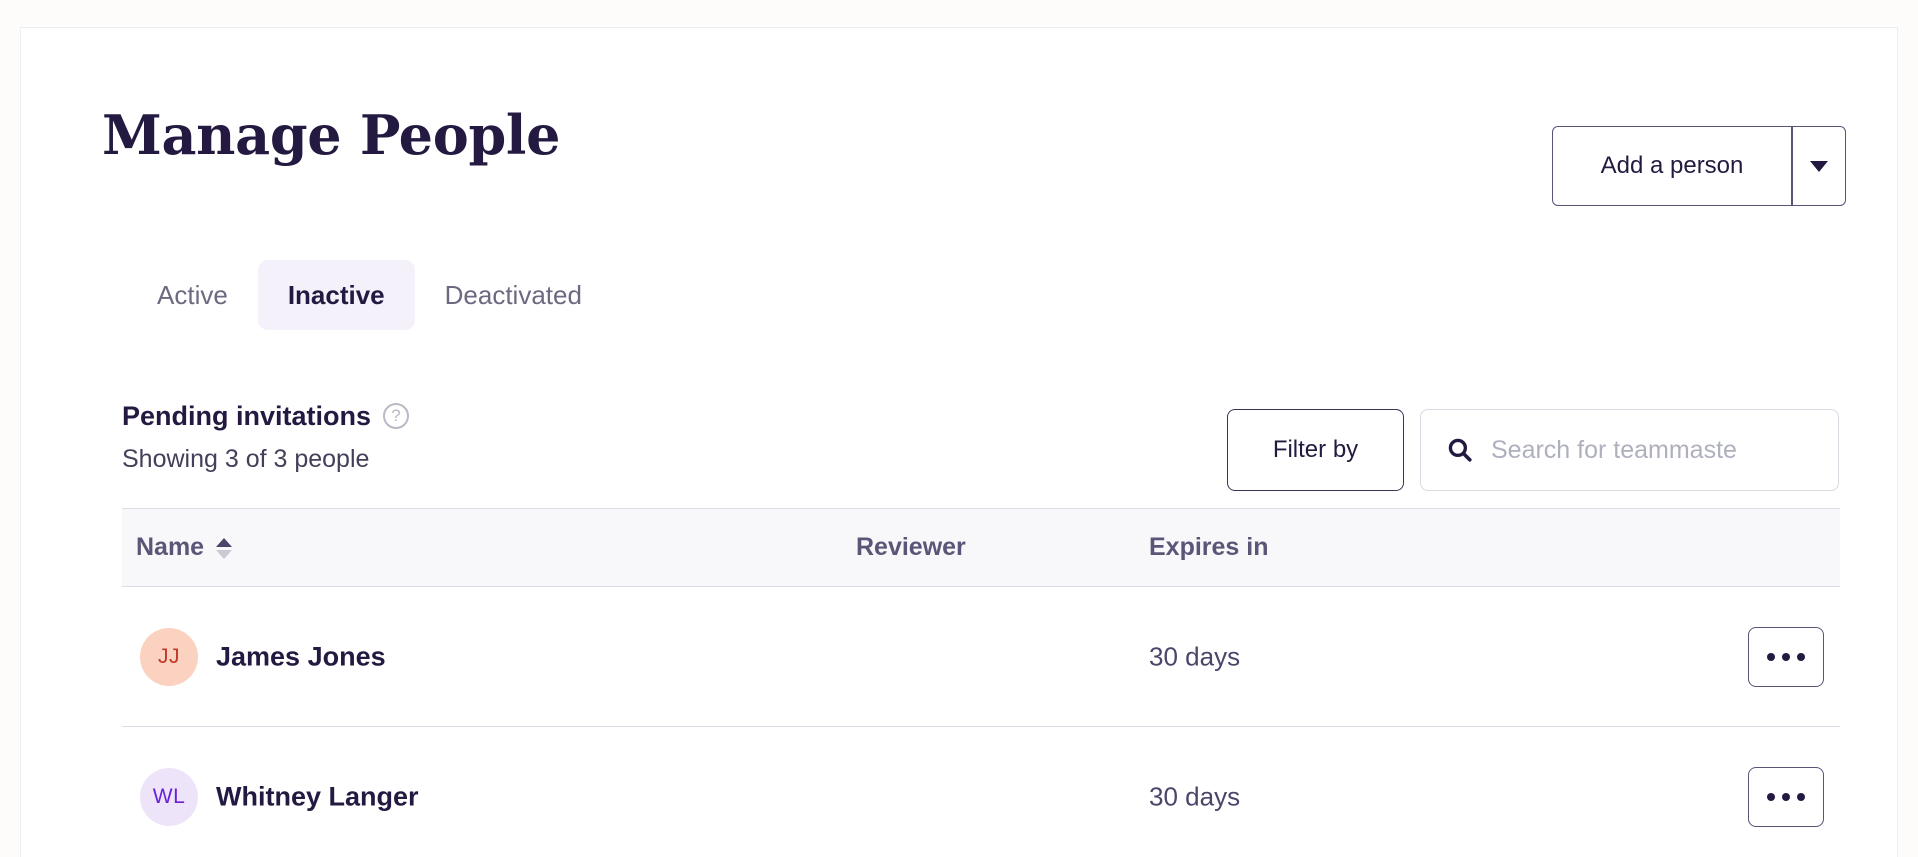 This screenshot has height=857, width=1918. Describe the element at coordinates (331, 135) in the screenshot. I see `page-title: Manage People` at that location.